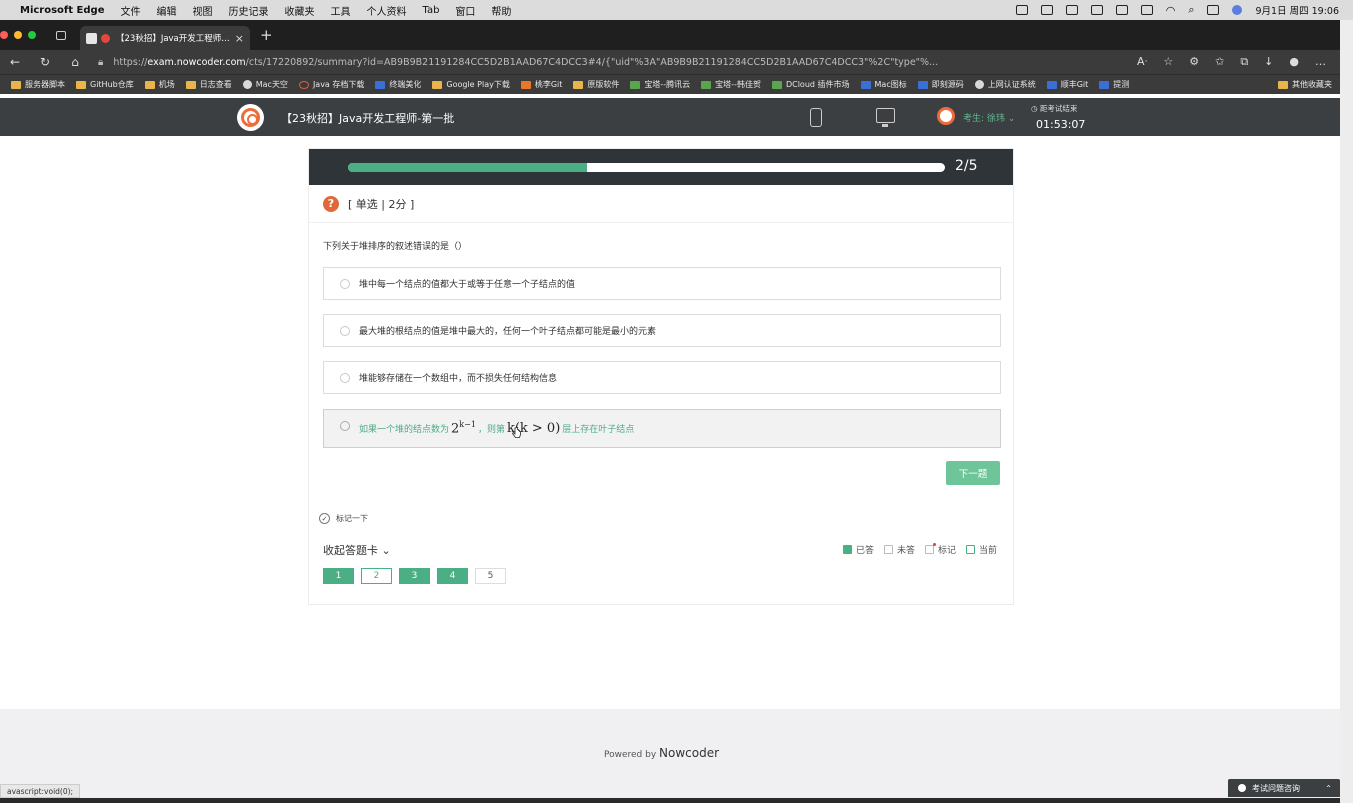 This screenshot has height=803, width=1353. Describe the element at coordinates (541, 84) in the screenshot. I see `bookmark-item: 桃李Git` at that location.